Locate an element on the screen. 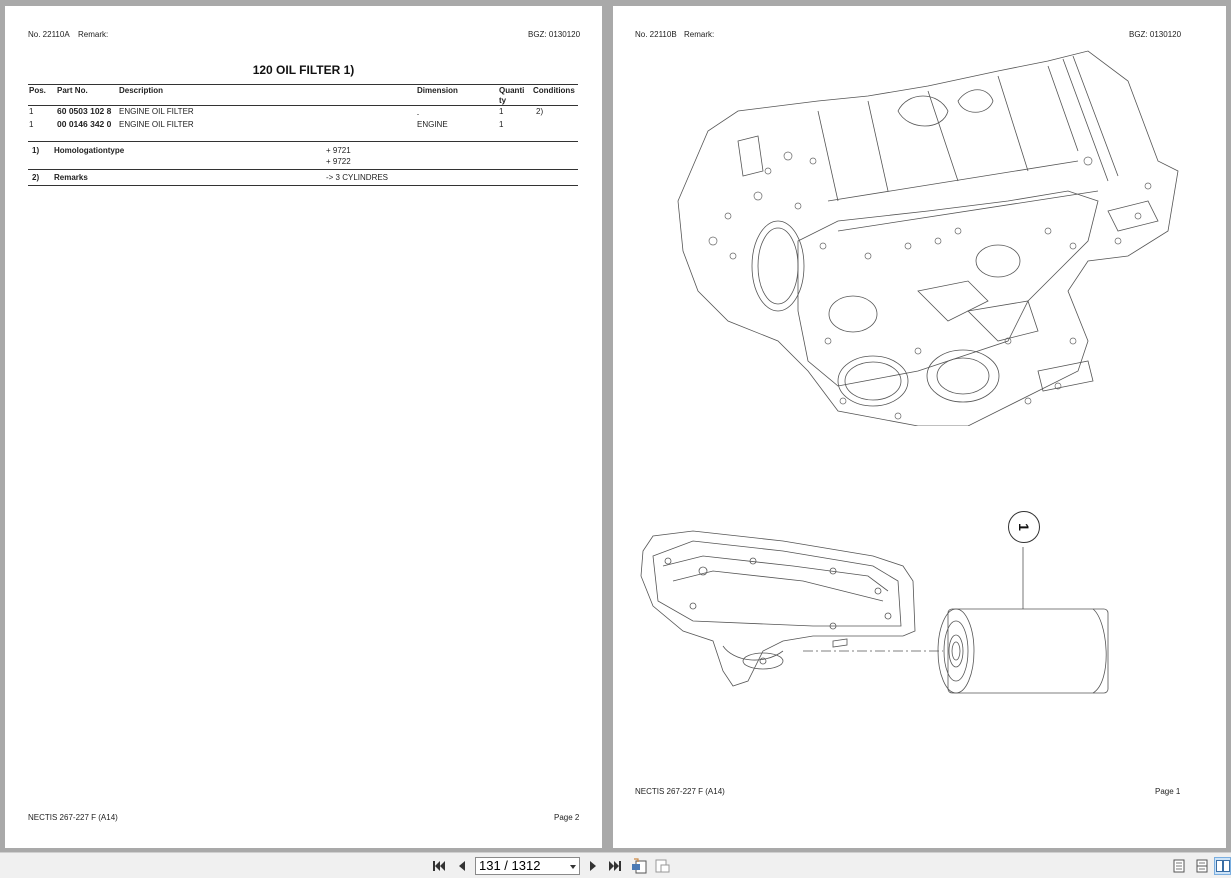  continuous-view-icon is located at coordinates (1202, 866).